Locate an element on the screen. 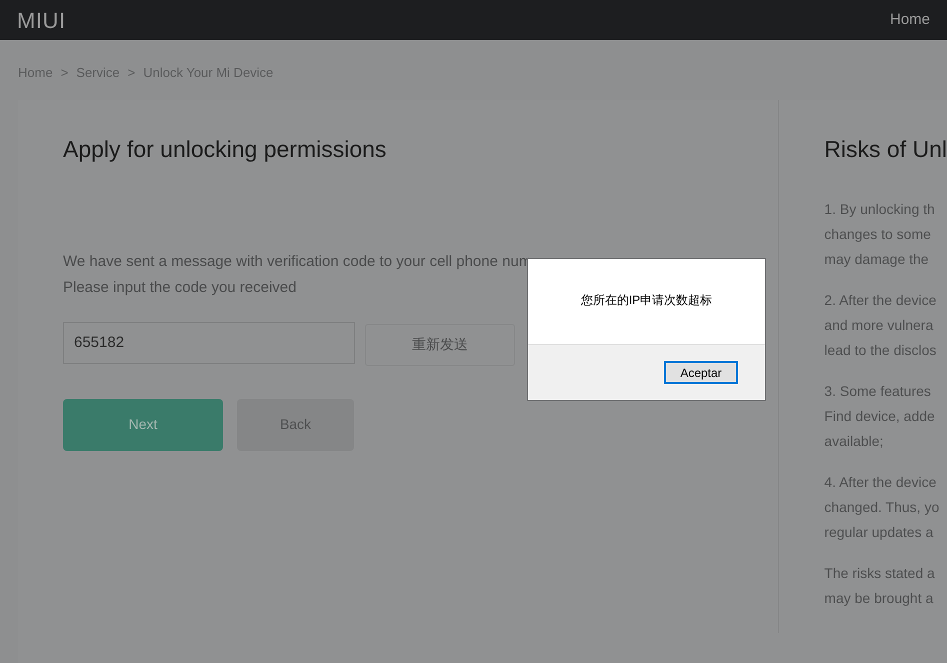  risk-text: 2. After the device is located at coordinates (880, 300).